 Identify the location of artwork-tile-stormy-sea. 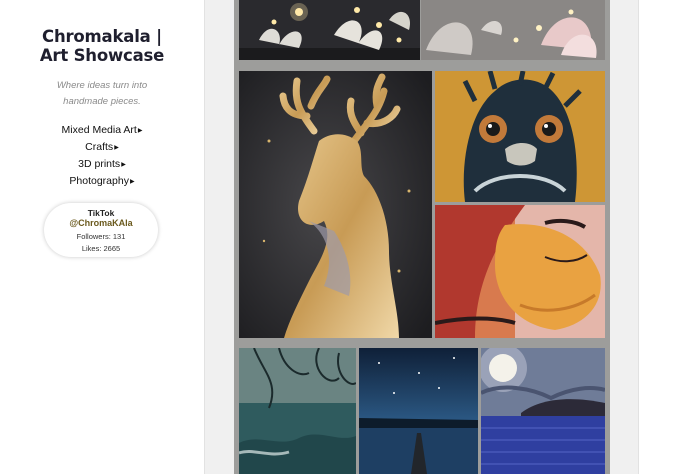
(297, 411).